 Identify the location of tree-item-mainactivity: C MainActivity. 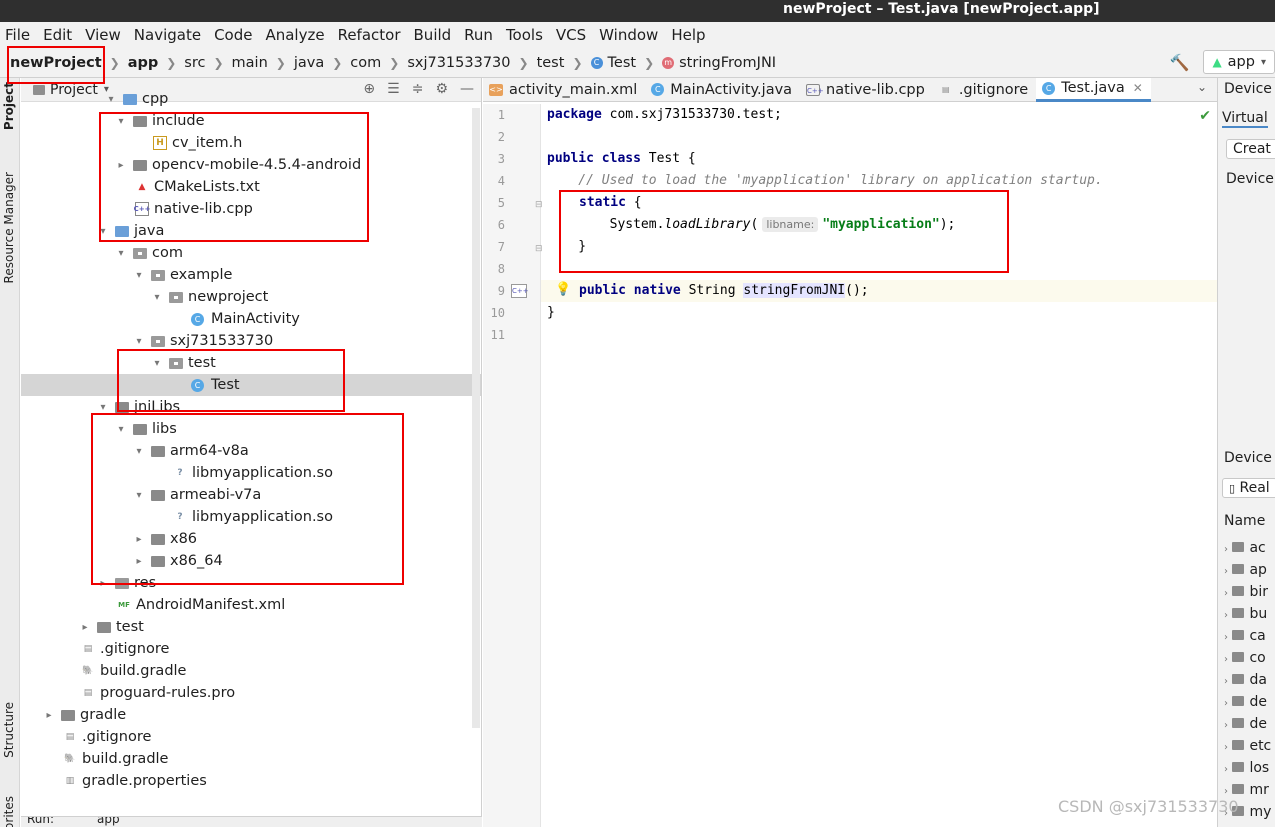
(251, 319).